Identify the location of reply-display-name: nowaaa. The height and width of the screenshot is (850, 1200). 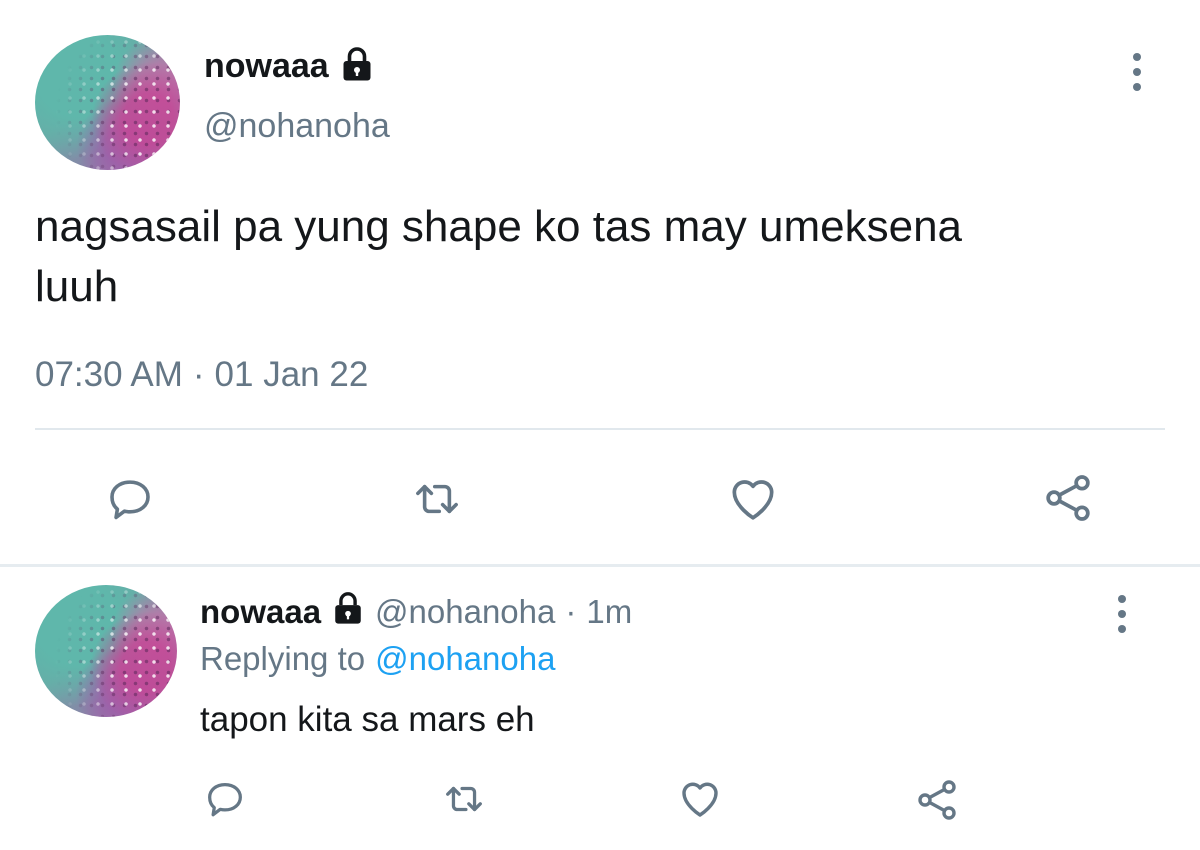
(260, 612).